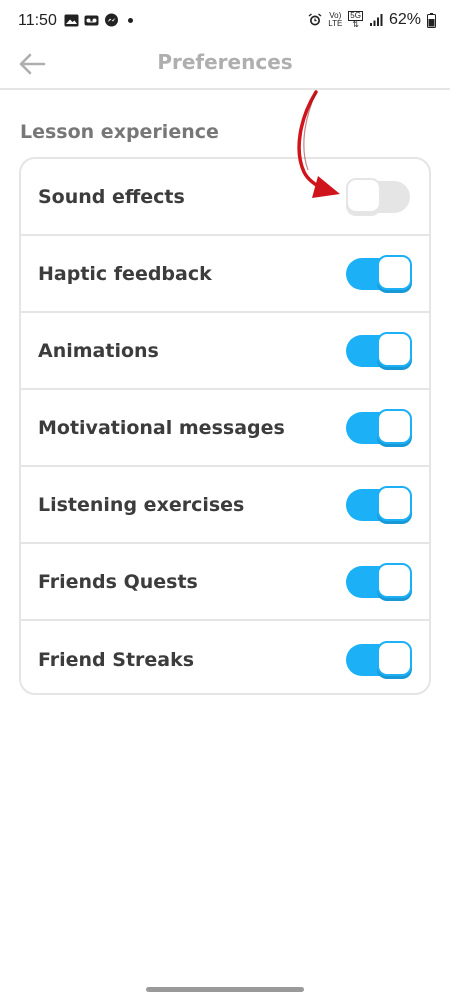 The width and height of the screenshot is (450, 1000). I want to click on setting-row-listening-exercises: Listening exercises, so click(225, 505).